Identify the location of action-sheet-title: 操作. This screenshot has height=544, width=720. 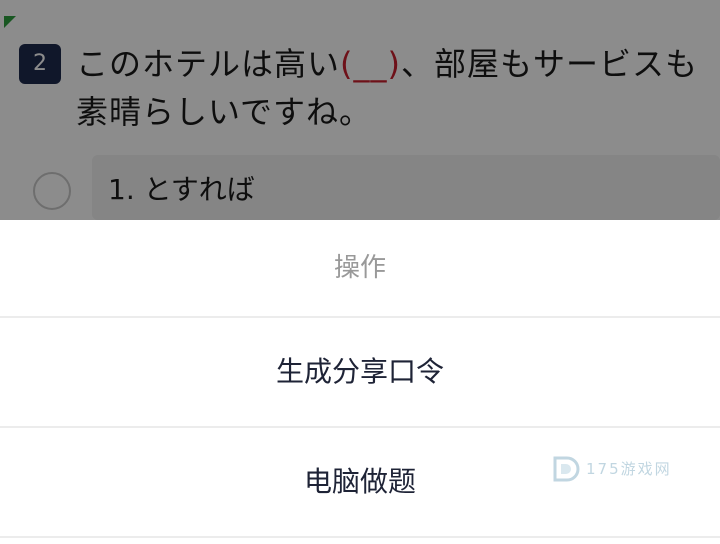
(359, 268).